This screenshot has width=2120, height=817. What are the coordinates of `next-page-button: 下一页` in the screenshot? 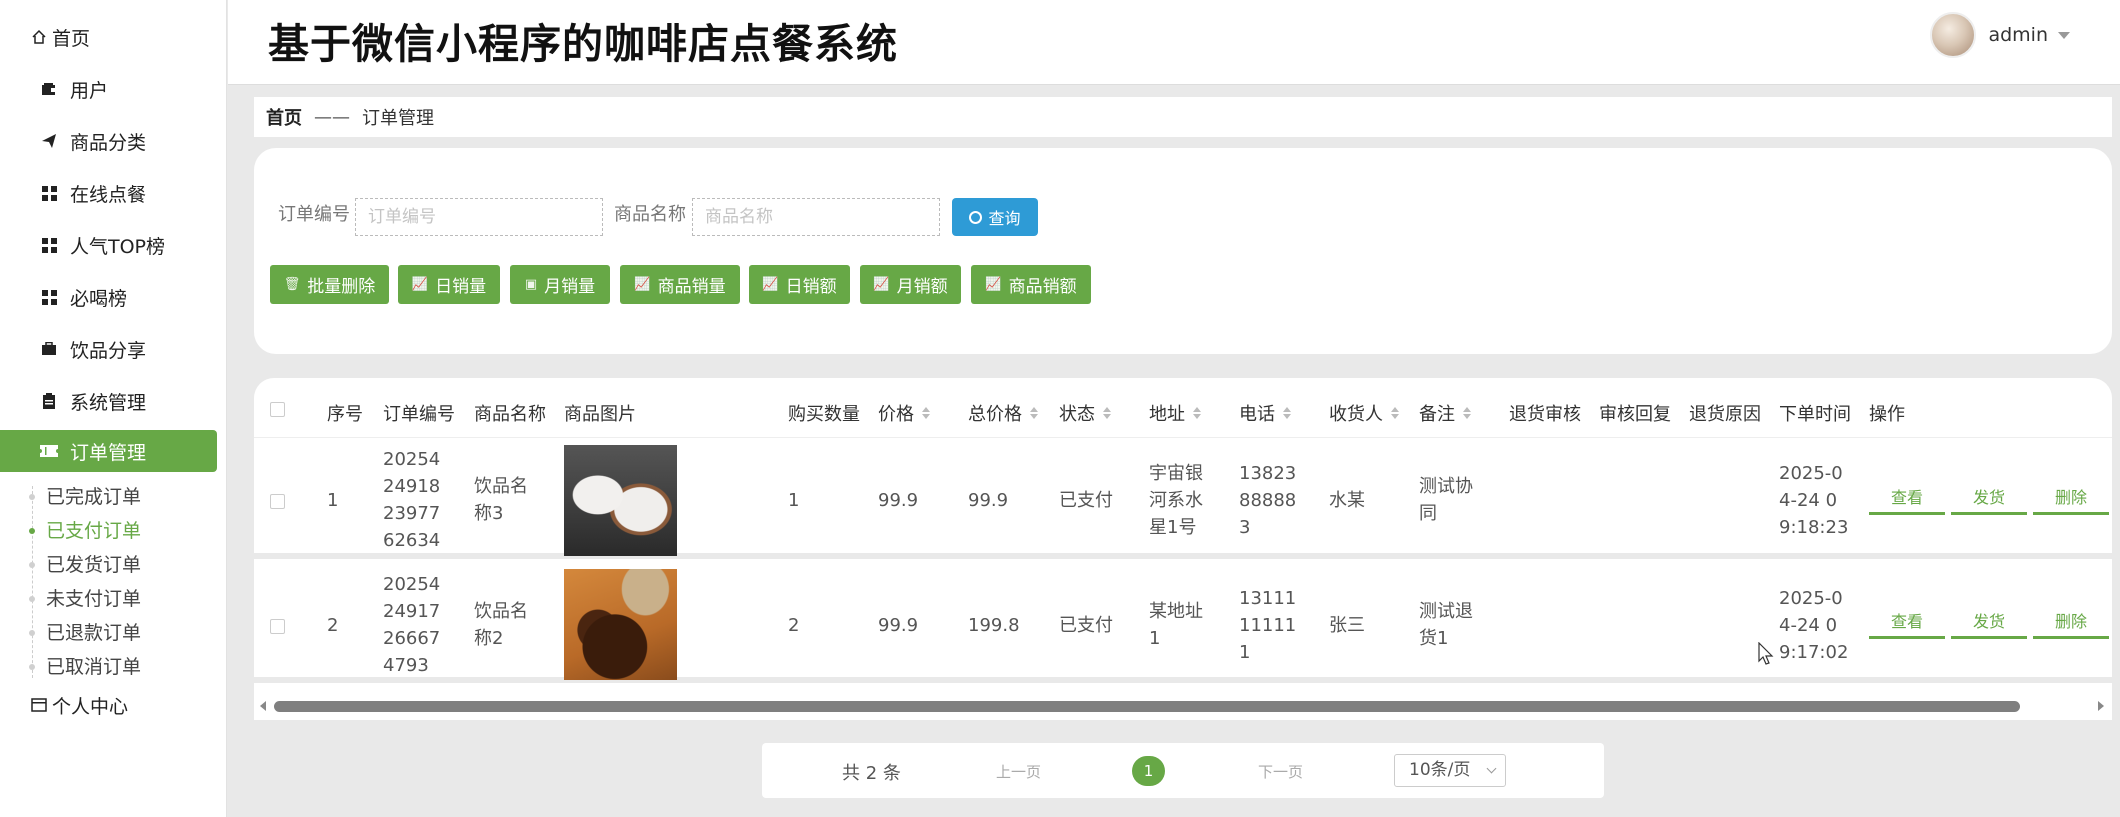 It's located at (1280, 771).